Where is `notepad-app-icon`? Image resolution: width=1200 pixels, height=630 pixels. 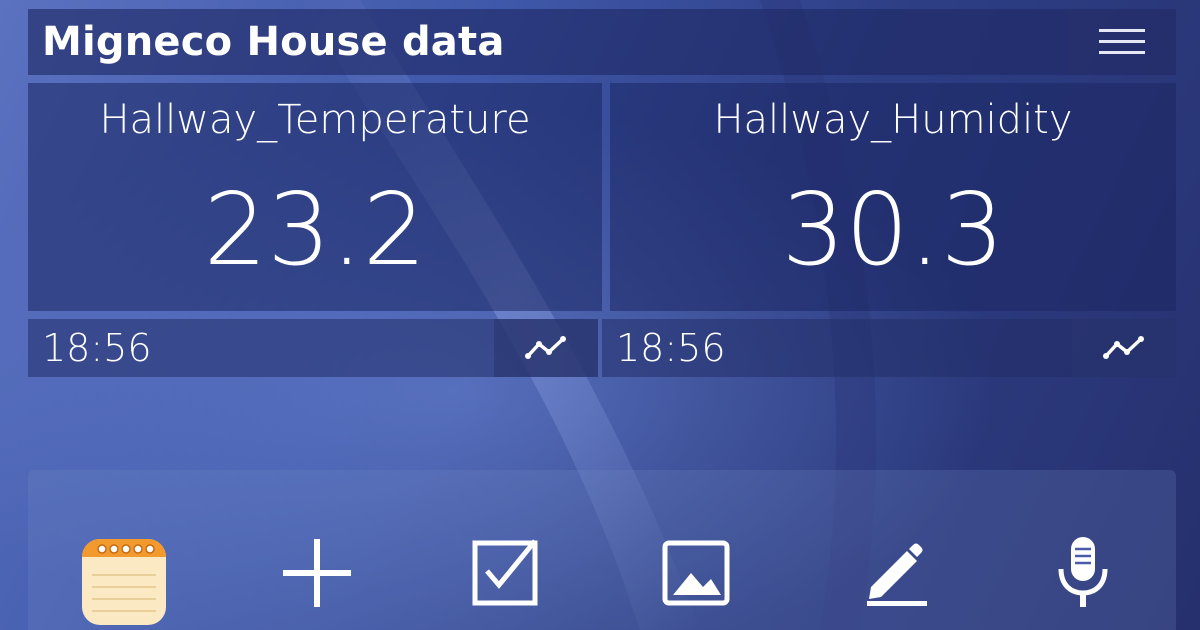
notepad-app-icon is located at coordinates (124, 582).